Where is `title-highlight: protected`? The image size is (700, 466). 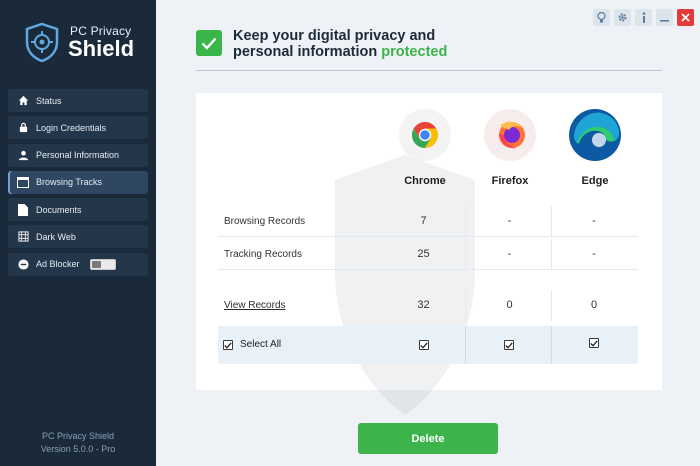 title-highlight: protected is located at coordinates (414, 52).